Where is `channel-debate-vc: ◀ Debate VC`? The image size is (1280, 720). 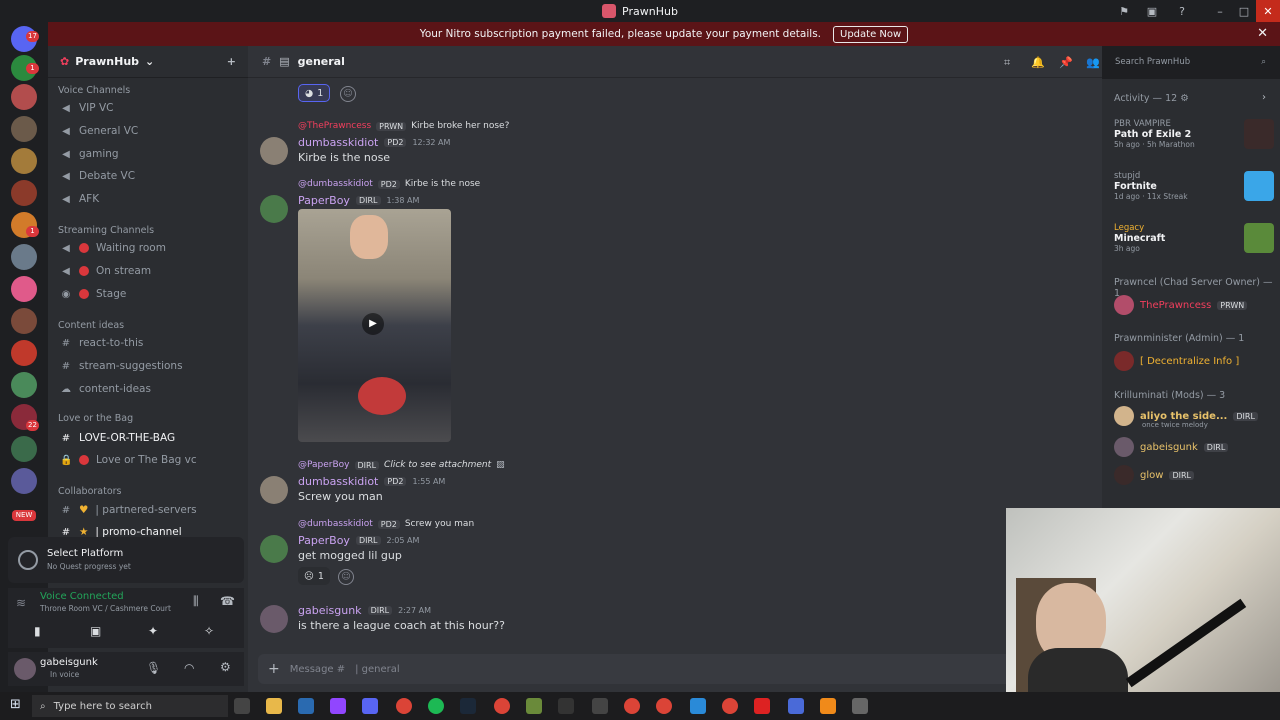
channel-debate-vc: ◀ Debate VC is located at coordinates (148, 176).